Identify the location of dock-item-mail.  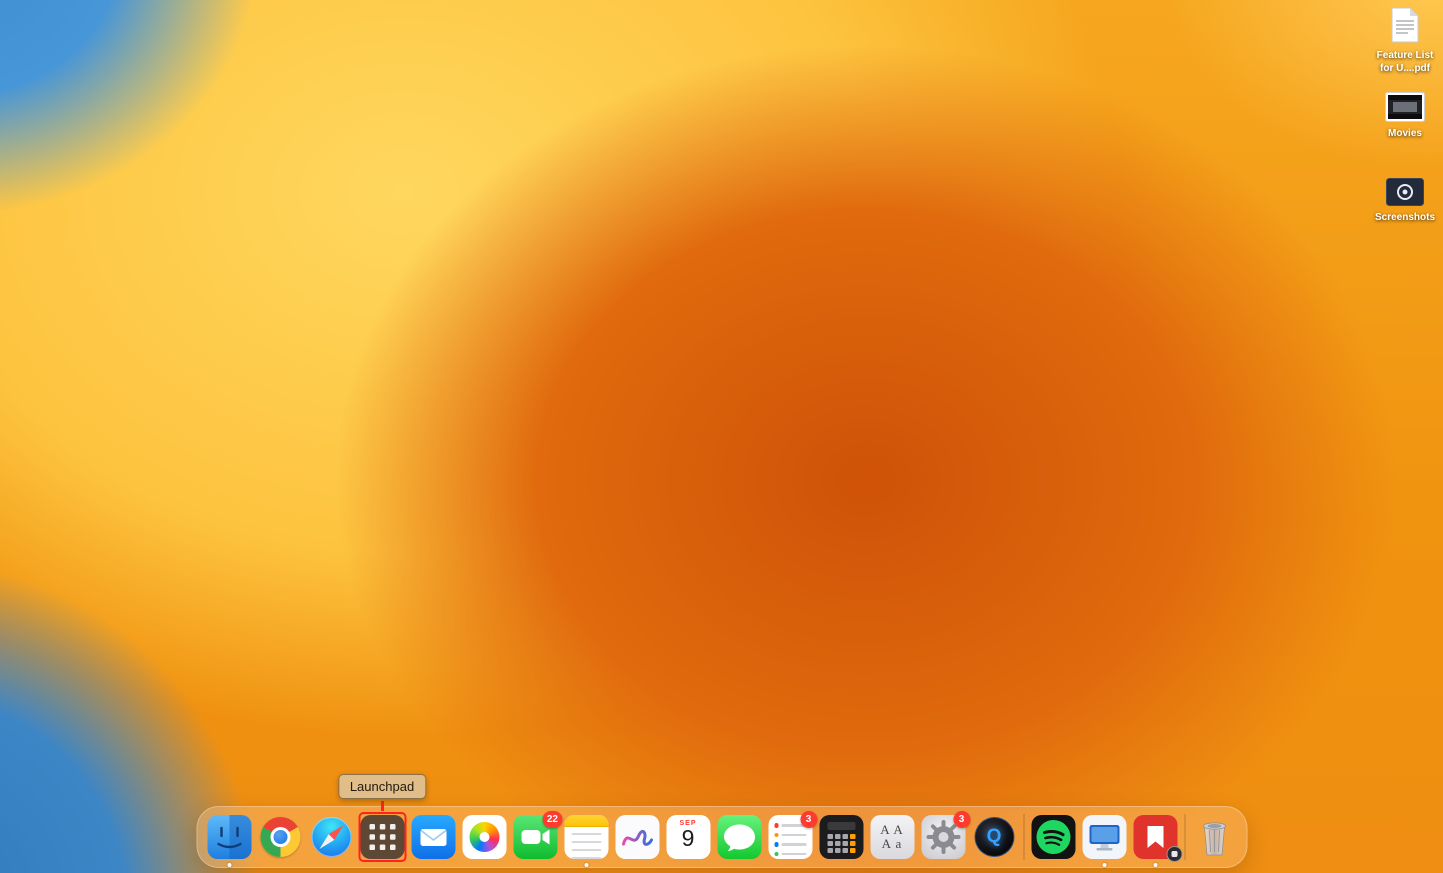
(433, 837).